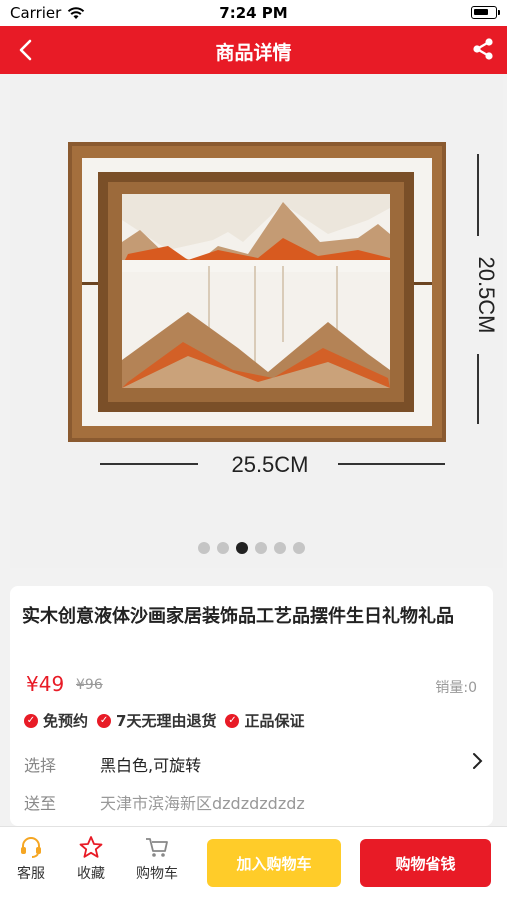  What do you see at coordinates (31, 847) in the screenshot?
I see `headset-icon` at bounding box center [31, 847].